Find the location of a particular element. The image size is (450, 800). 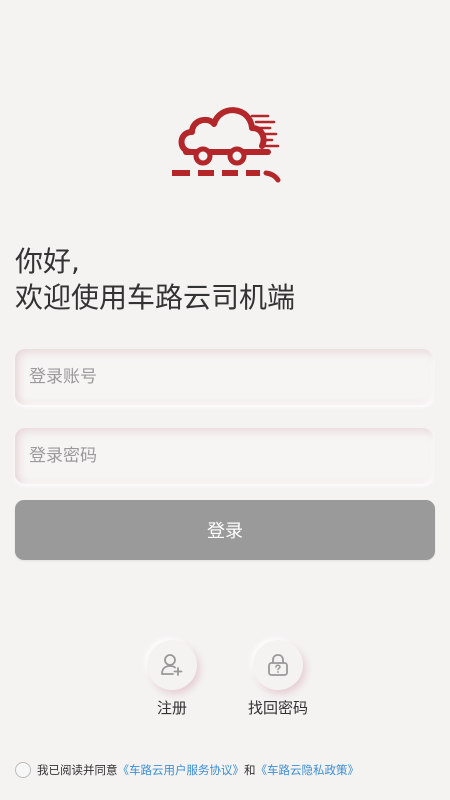

password-input is located at coordinates (224, 456).